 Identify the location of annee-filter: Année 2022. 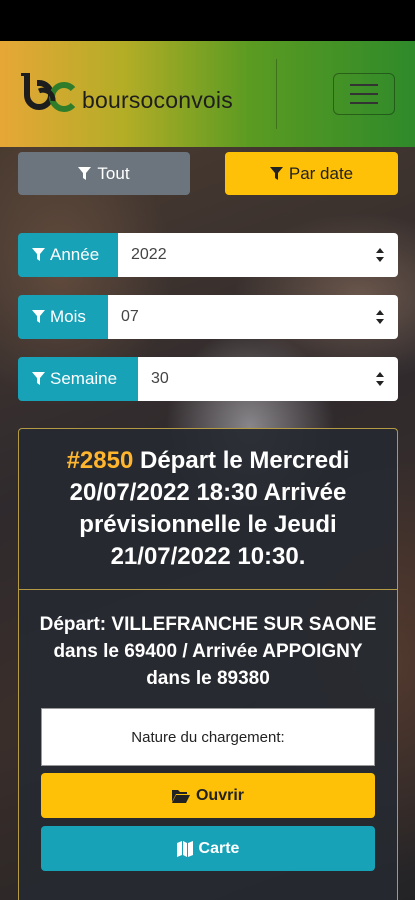
(208, 255).